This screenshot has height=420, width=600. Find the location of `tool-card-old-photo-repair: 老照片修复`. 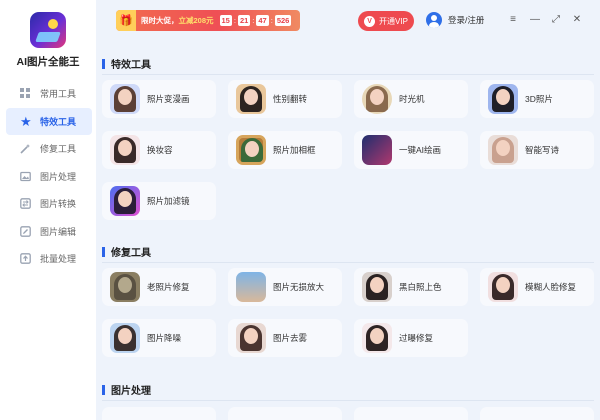

tool-card-old-photo-repair: 老照片修复 is located at coordinates (159, 287).